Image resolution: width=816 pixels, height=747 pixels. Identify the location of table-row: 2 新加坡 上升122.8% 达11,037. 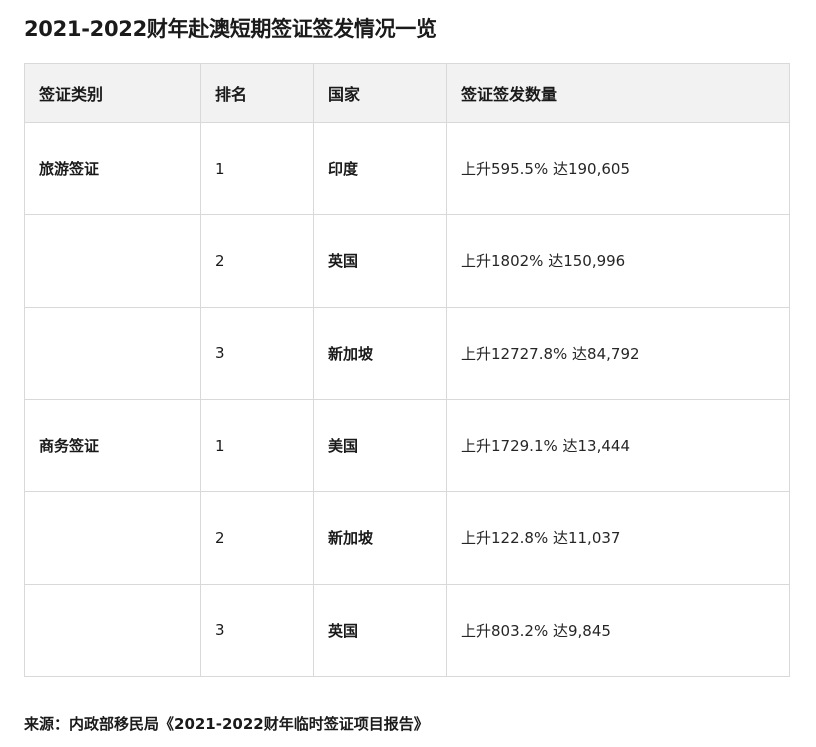
(407, 538).